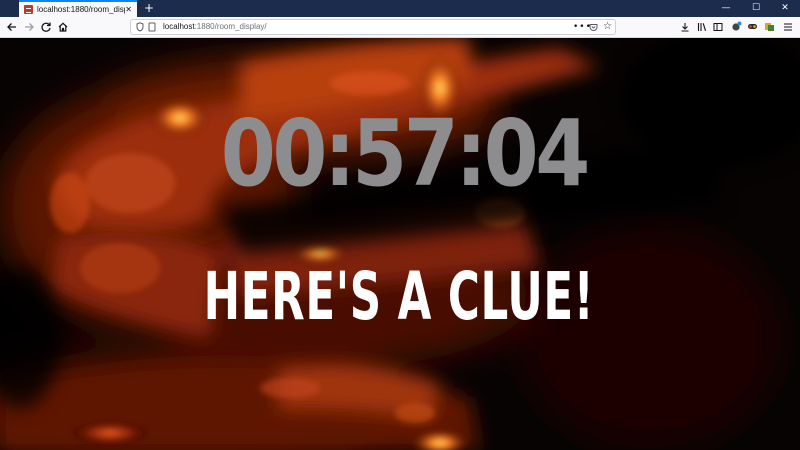 The height and width of the screenshot is (450, 800). I want to click on forward-button, so click(29, 27).